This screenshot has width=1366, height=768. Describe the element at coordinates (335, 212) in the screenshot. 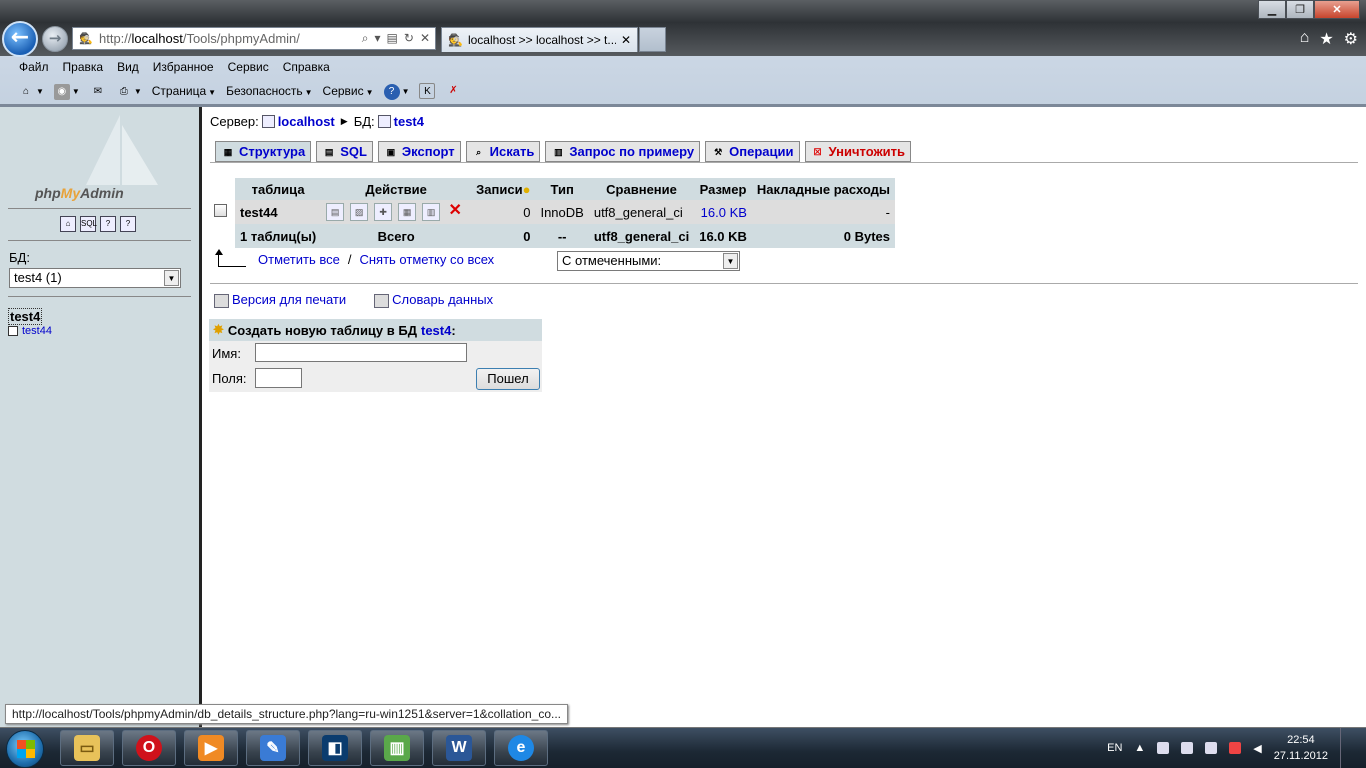

I see `browse-icon: ▤` at that location.